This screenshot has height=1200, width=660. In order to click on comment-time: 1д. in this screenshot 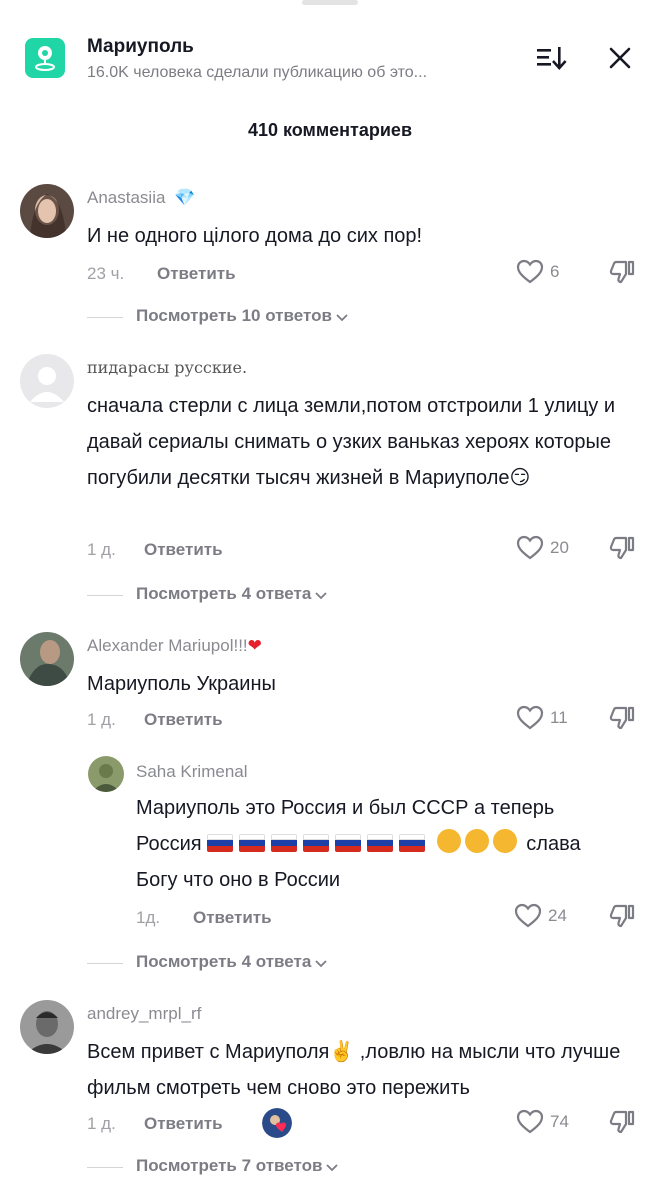, I will do `click(148, 917)`.